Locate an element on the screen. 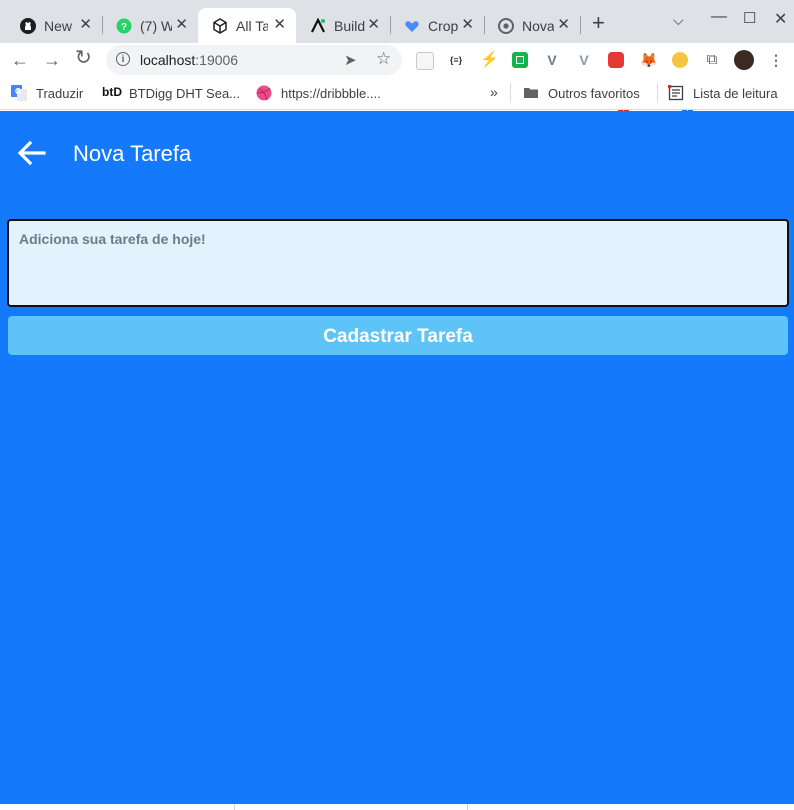  vuetify-icon: V is located at coordinates (584, 60).